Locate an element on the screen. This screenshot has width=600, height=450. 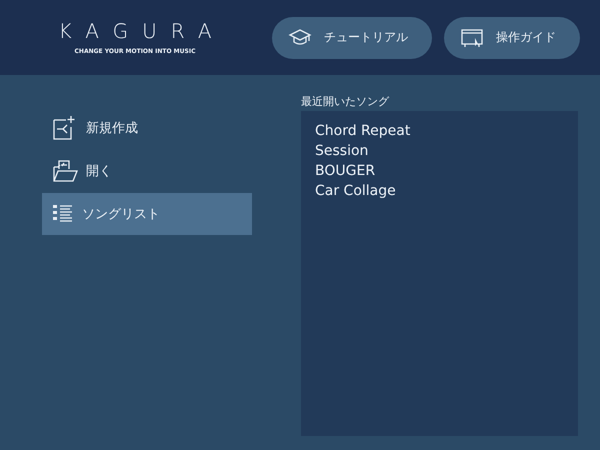
song-item: BOUGER is located at coordinates (439, 171).